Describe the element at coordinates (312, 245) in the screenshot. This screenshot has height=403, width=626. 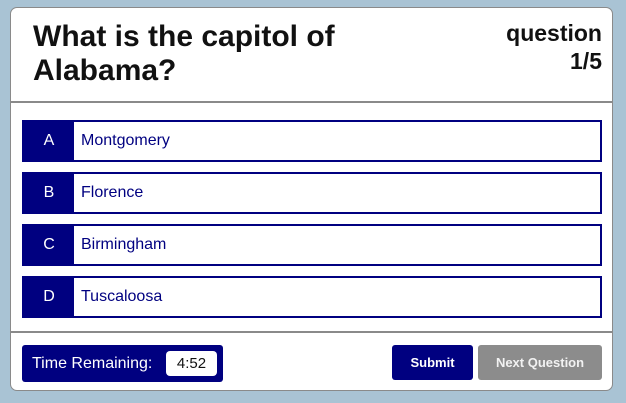
I see `answer-option-c: C Birmingham` at that location.